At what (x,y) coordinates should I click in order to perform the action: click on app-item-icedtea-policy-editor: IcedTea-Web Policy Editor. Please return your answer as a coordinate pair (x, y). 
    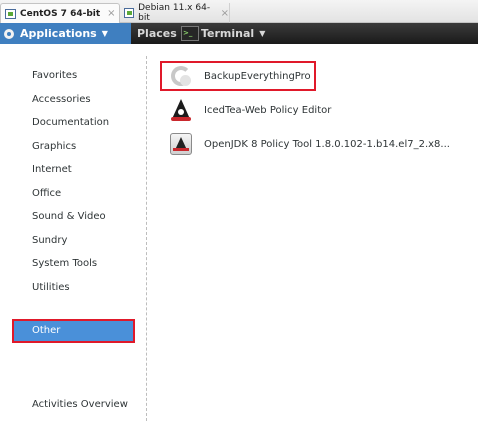
    Looking at the image, I should click on (245, 110).